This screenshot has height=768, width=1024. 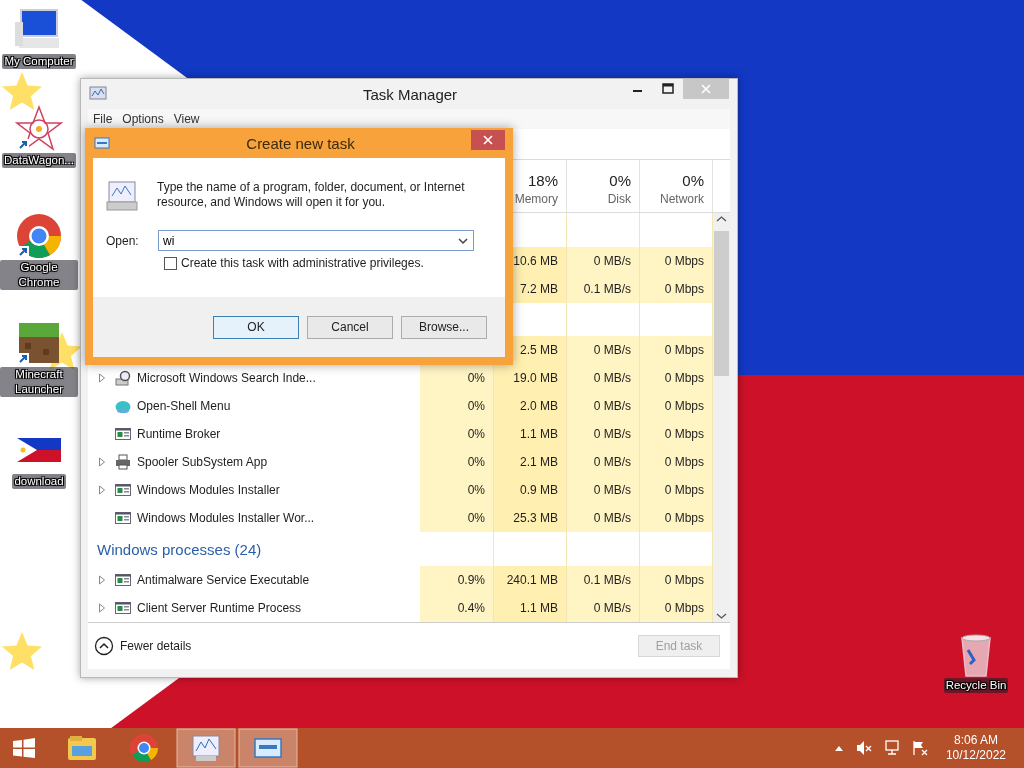 What do you see at coordinates (219, 608) in the screenshot?
I see `process-name: Client Server Runtime Process` at bounding box center [219, 608].